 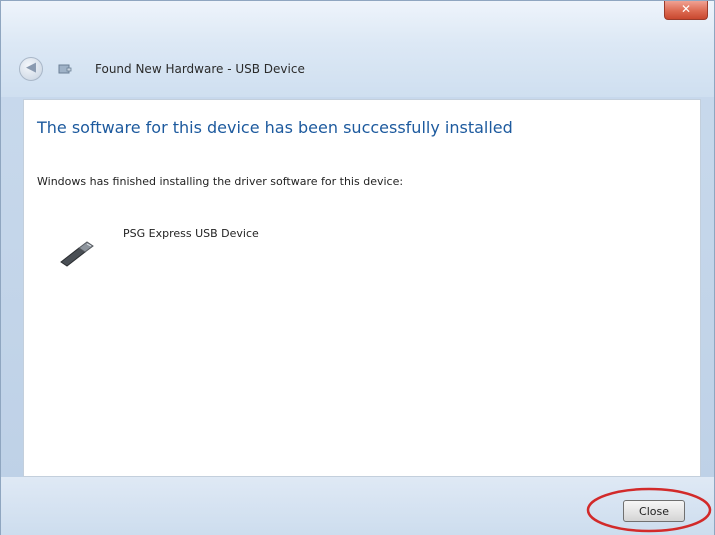 I want to click on highlight-annotation-ellipse, so click(x=649, y=510).